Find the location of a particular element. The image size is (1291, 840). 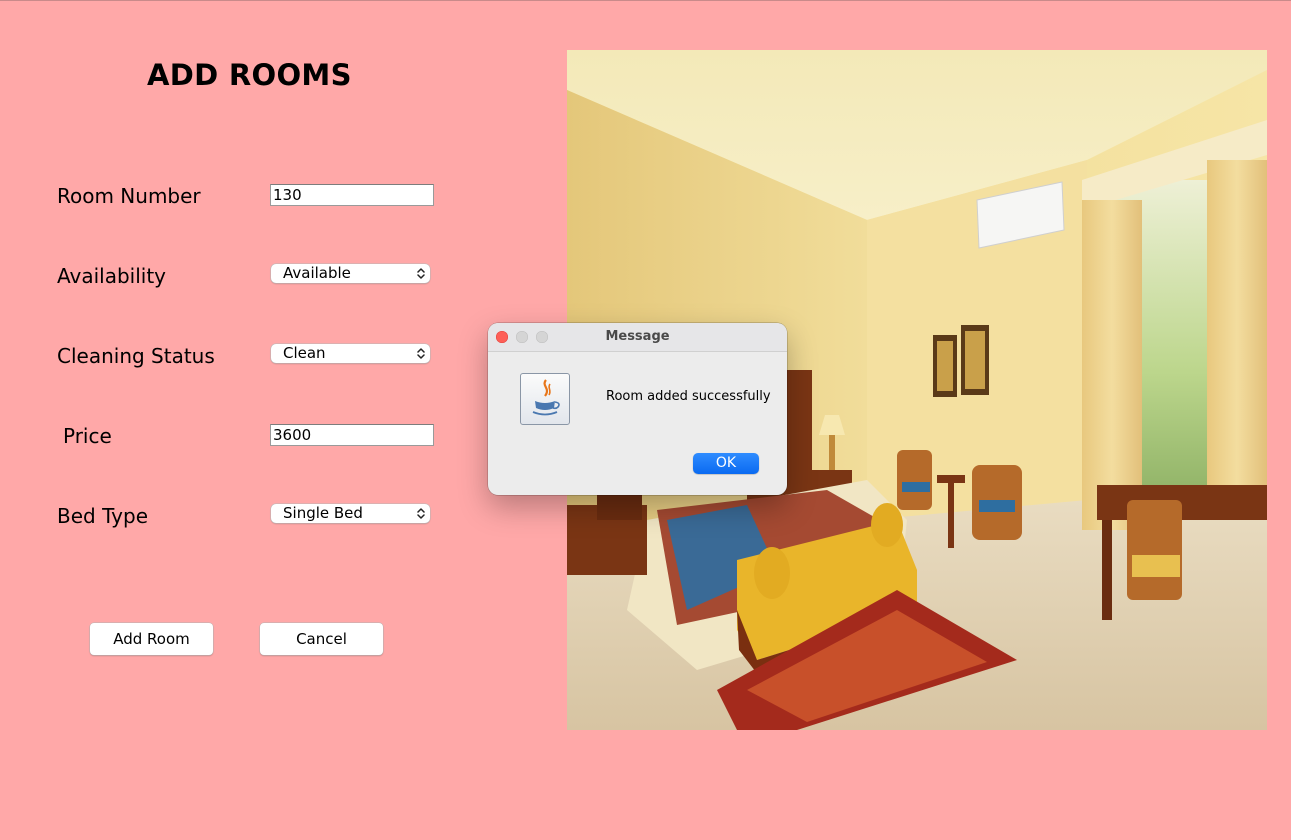

room-number-label: Room Number is located at coordinates (129, 196).